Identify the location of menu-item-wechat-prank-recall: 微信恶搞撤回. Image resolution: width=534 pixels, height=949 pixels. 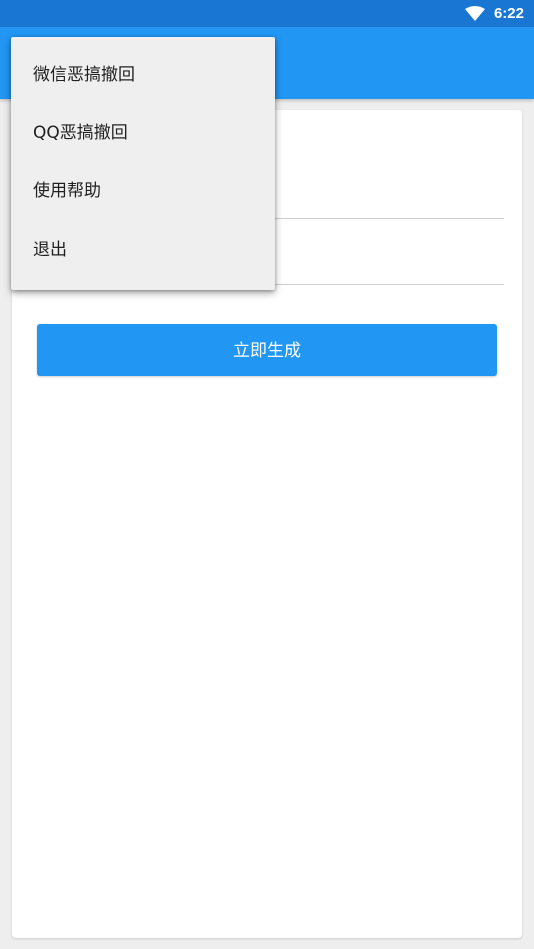
(143, 75).